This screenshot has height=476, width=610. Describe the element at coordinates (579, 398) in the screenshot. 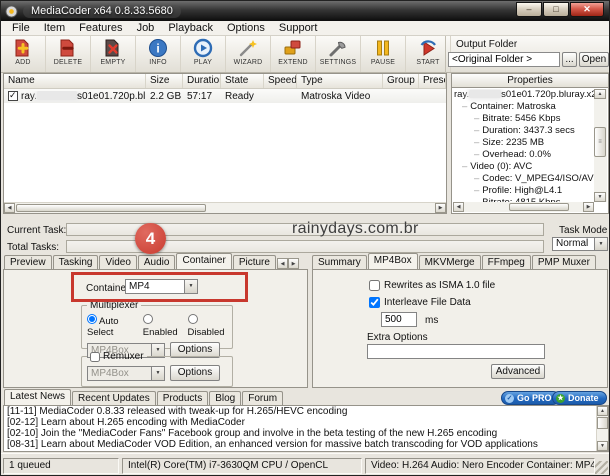

I see `donate-button: ★ Donate` at that location.